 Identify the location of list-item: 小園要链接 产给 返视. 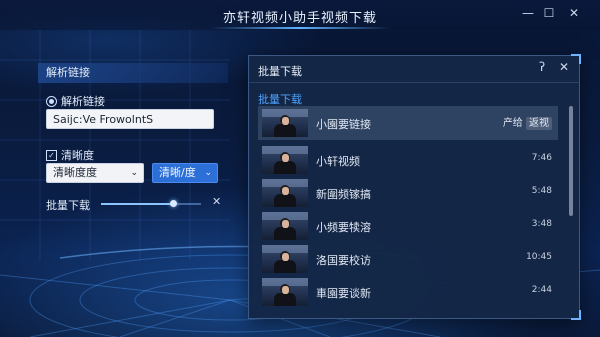
(408, 123).